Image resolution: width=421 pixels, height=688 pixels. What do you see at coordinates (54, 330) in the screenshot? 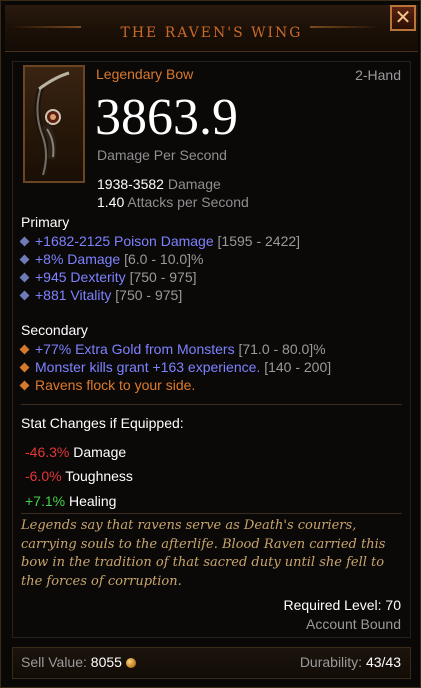
I see `secondary-heading: Secondary` at bounding box center [54, 330].